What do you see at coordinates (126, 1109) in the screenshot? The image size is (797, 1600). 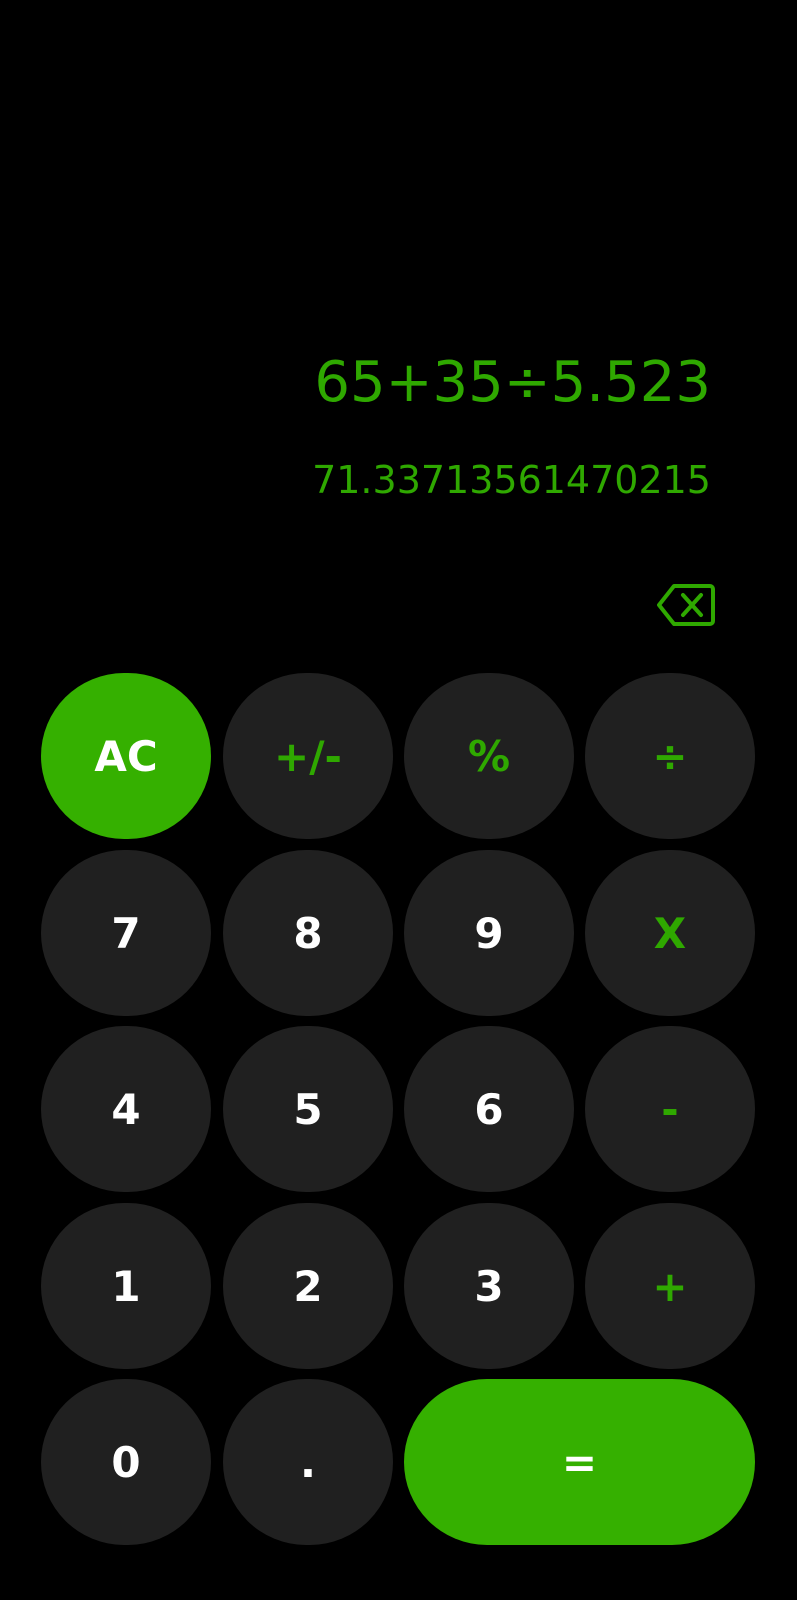 I see `digit-4-button: 4` at bounding box center [126, 1109].